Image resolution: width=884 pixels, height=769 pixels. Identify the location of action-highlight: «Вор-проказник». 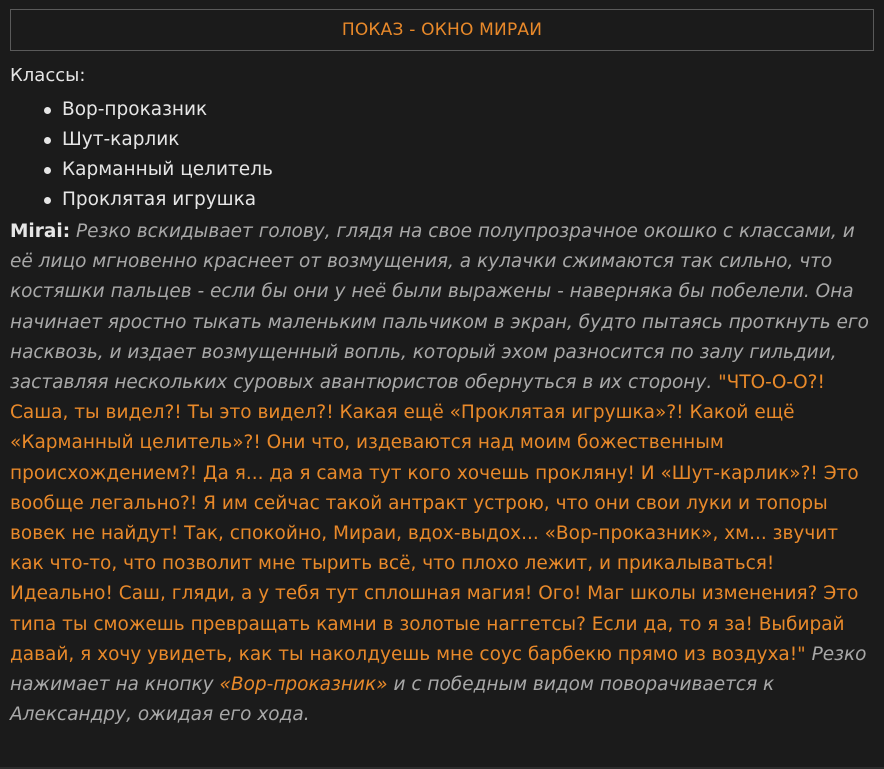
(303, 685).